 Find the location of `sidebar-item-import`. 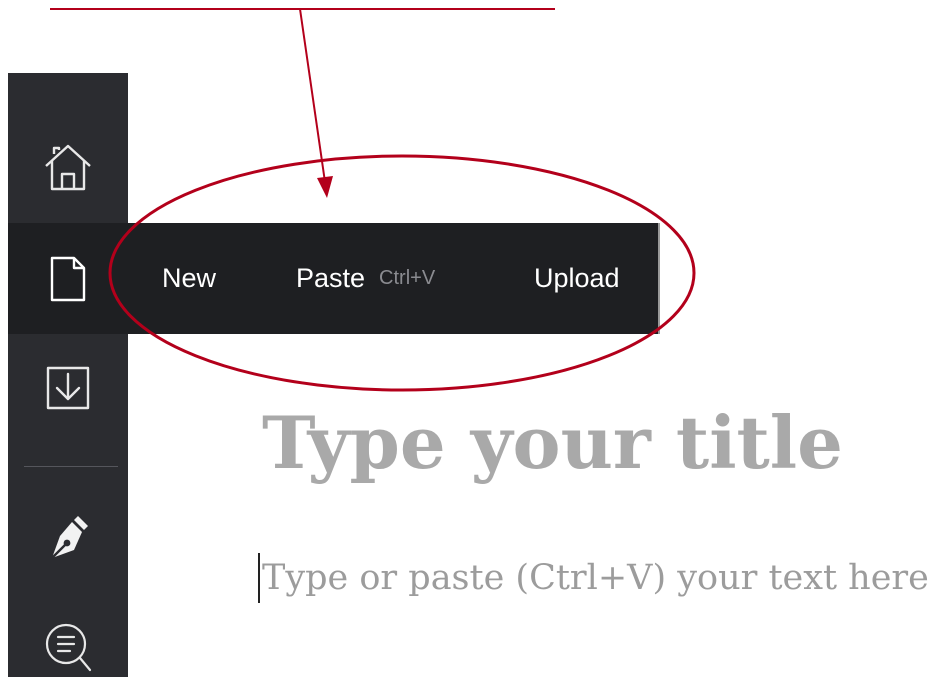

sidebar-item-import is located at coordinates (68, 388).